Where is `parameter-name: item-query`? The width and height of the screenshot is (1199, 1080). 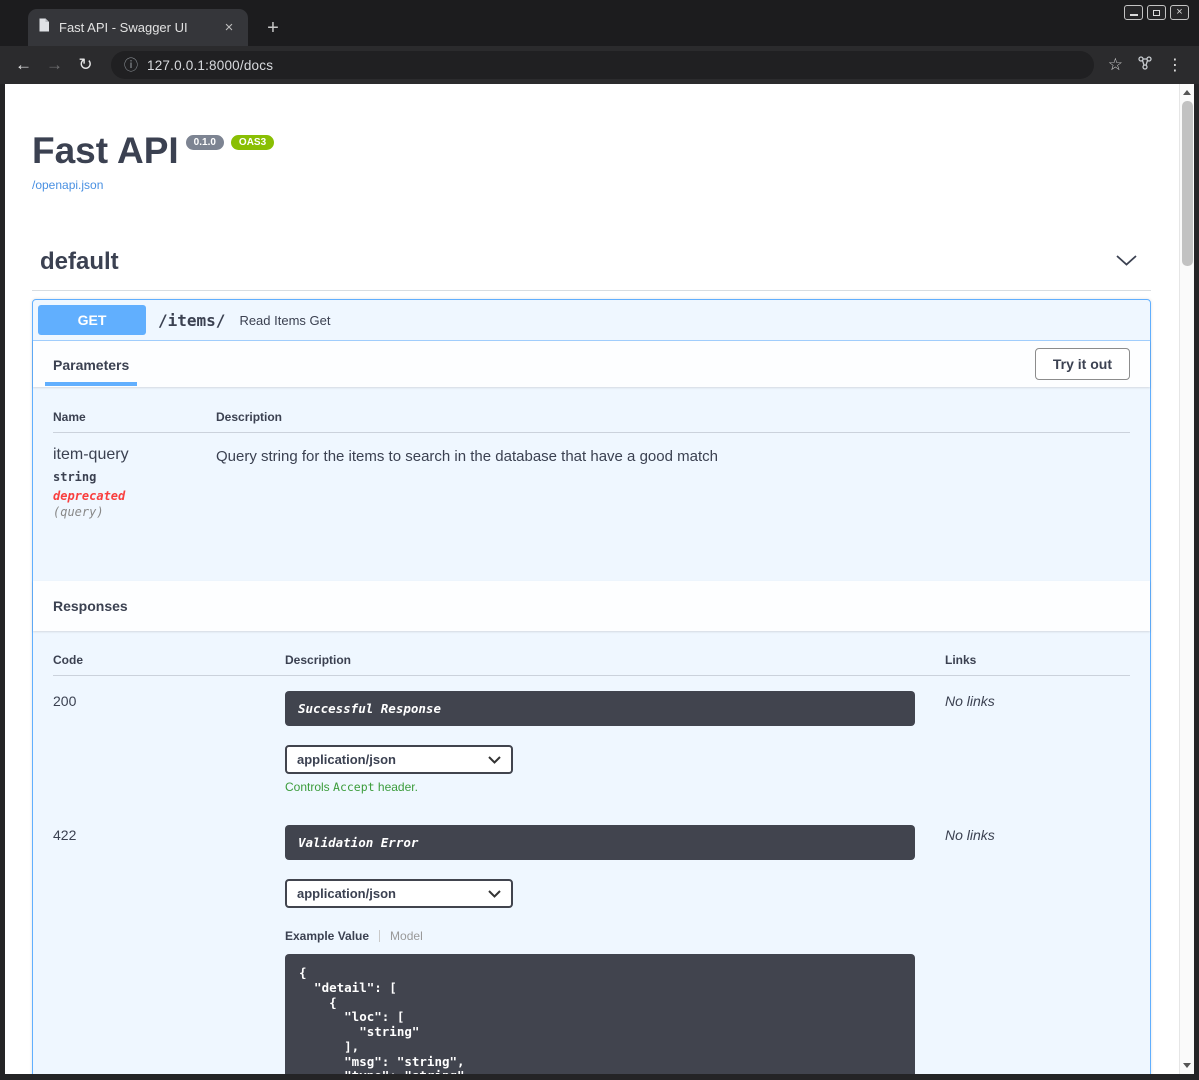
parameter-name: item-query is located at coordinates (91, 454).